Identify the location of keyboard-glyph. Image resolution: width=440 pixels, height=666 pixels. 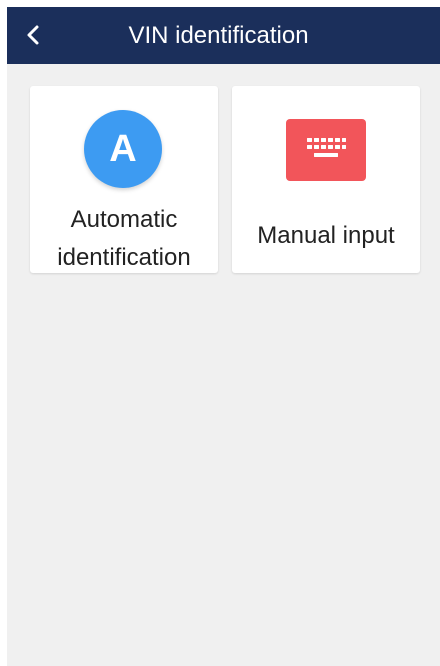
(326, 147).